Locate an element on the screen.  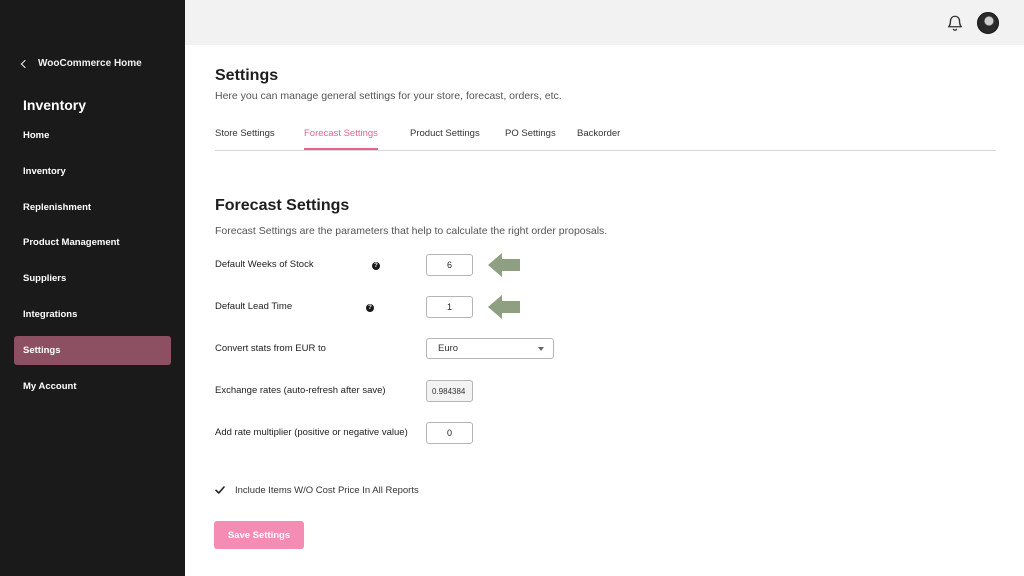
top-bar is located at coordinates (604, 22).